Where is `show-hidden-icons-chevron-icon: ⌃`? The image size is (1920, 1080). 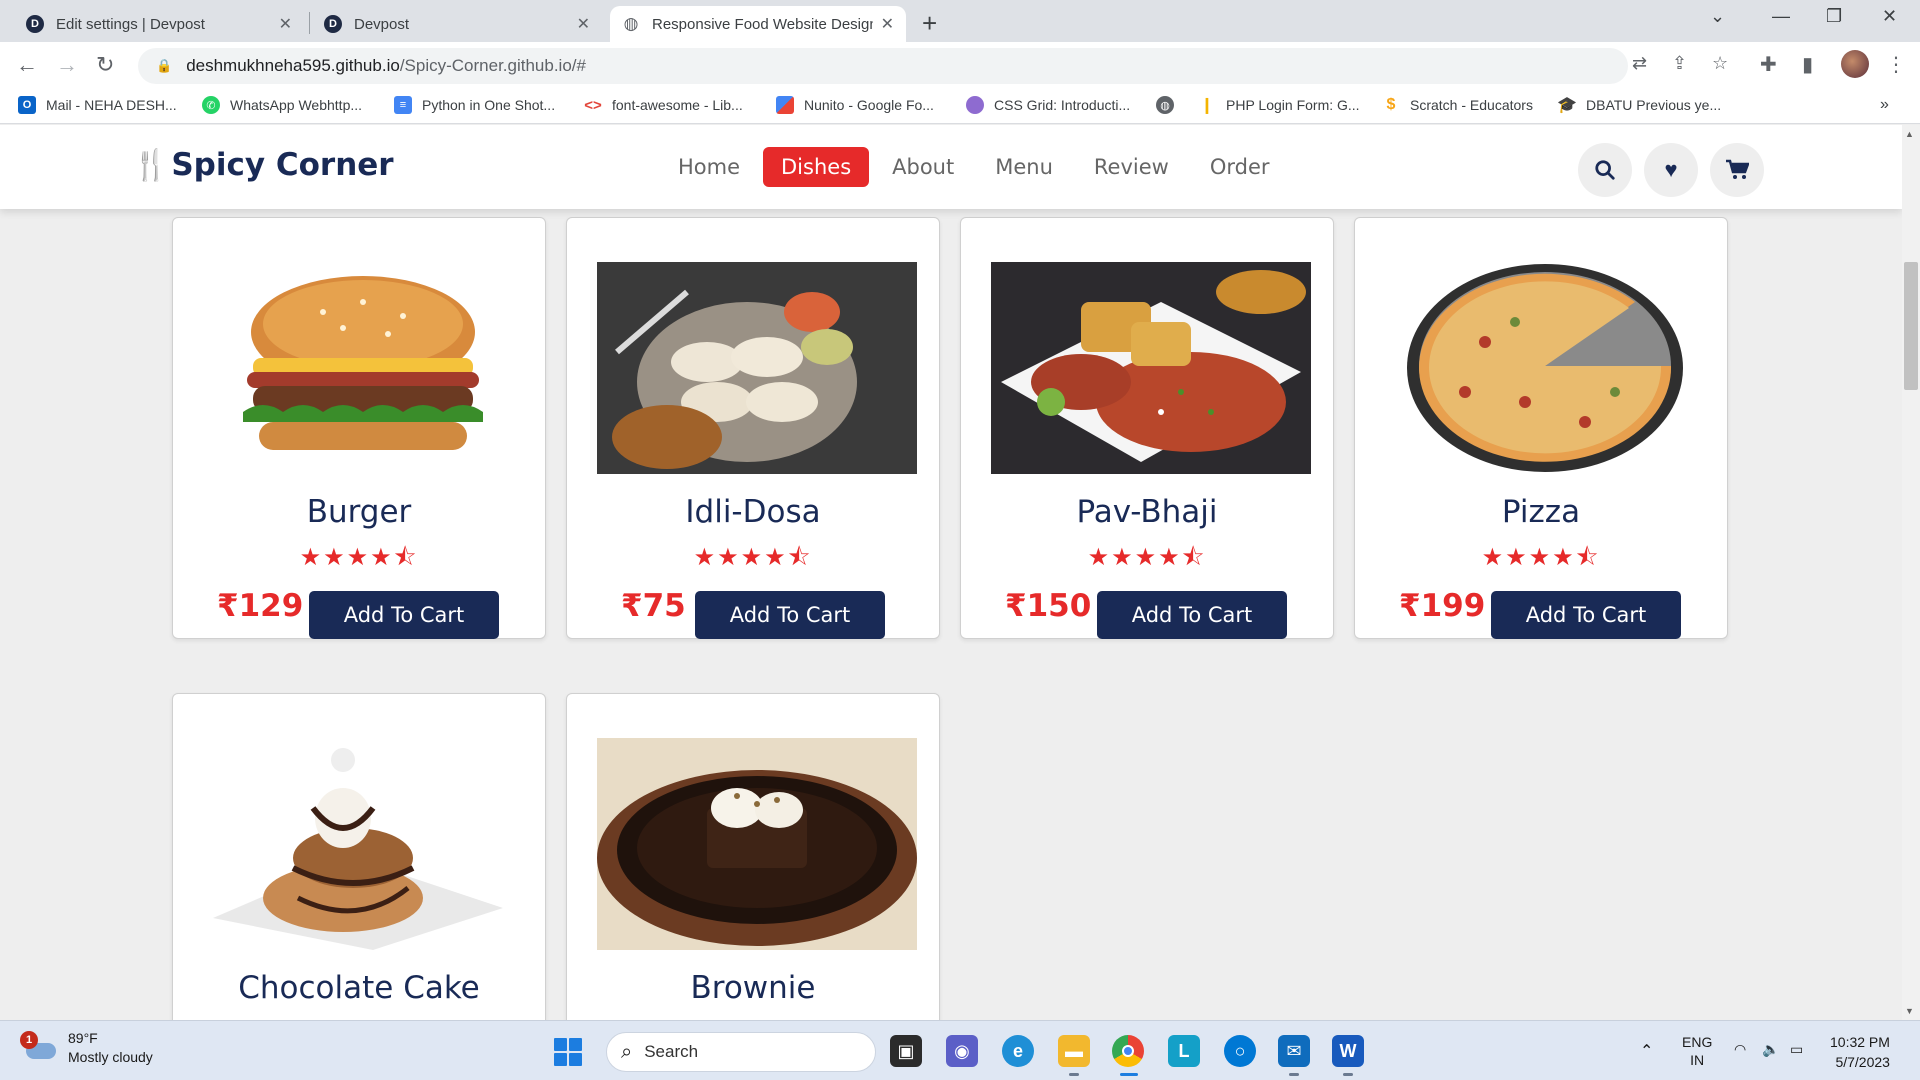 show-hidden-icons-chevron-icon: ⌃ is located at coordinates (1646, 1051).